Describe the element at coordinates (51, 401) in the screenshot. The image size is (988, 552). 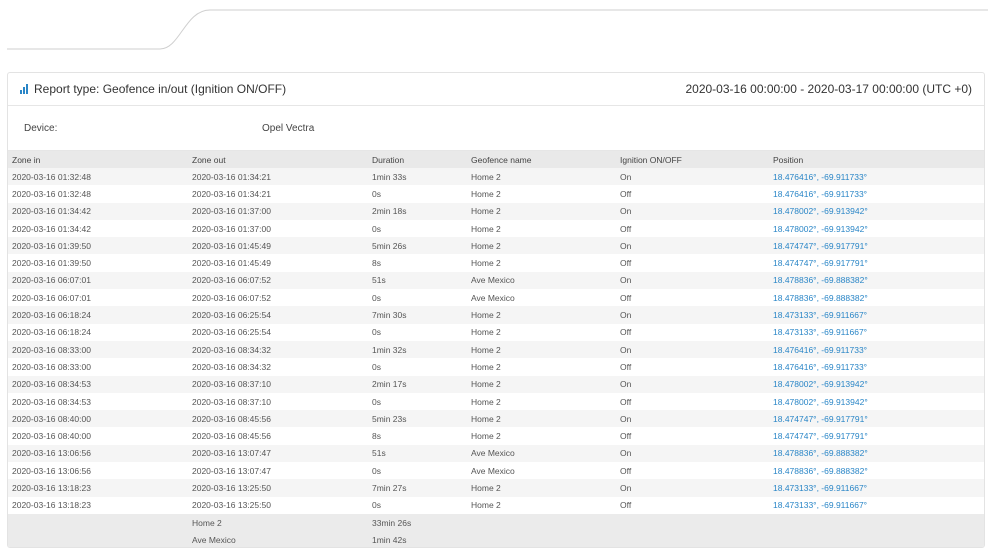
I see `zone-in-cell: 2020-03-16 08:34:53` at that location.